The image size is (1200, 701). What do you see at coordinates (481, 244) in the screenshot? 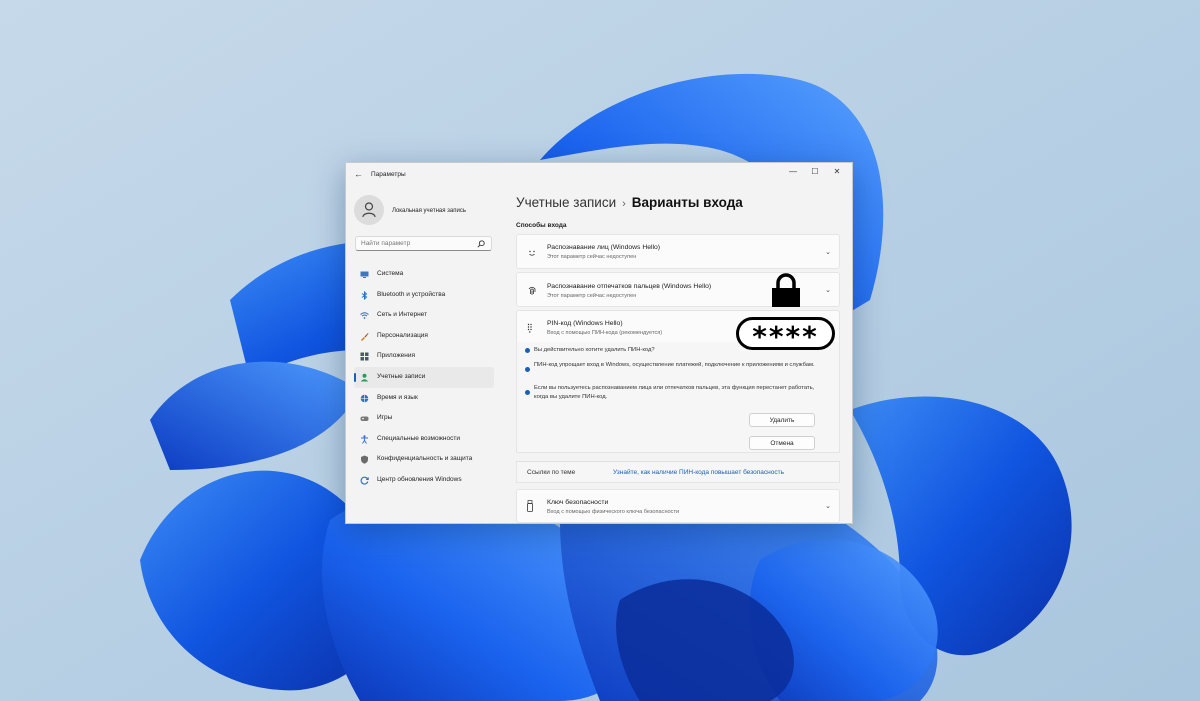
I see `search-icon` at bounding box center [481, 244].